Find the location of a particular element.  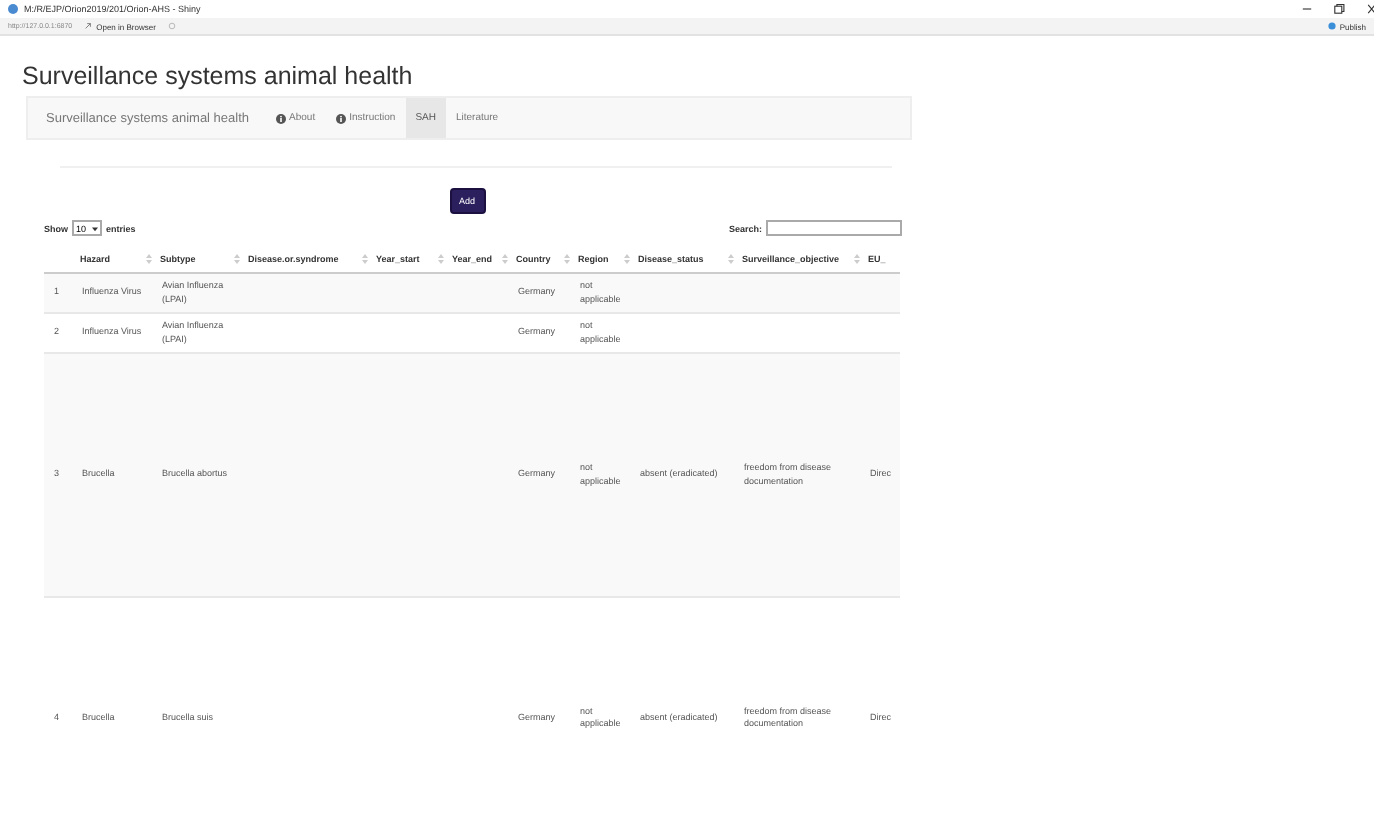

close-icon is located at coordinates (1369, 9).